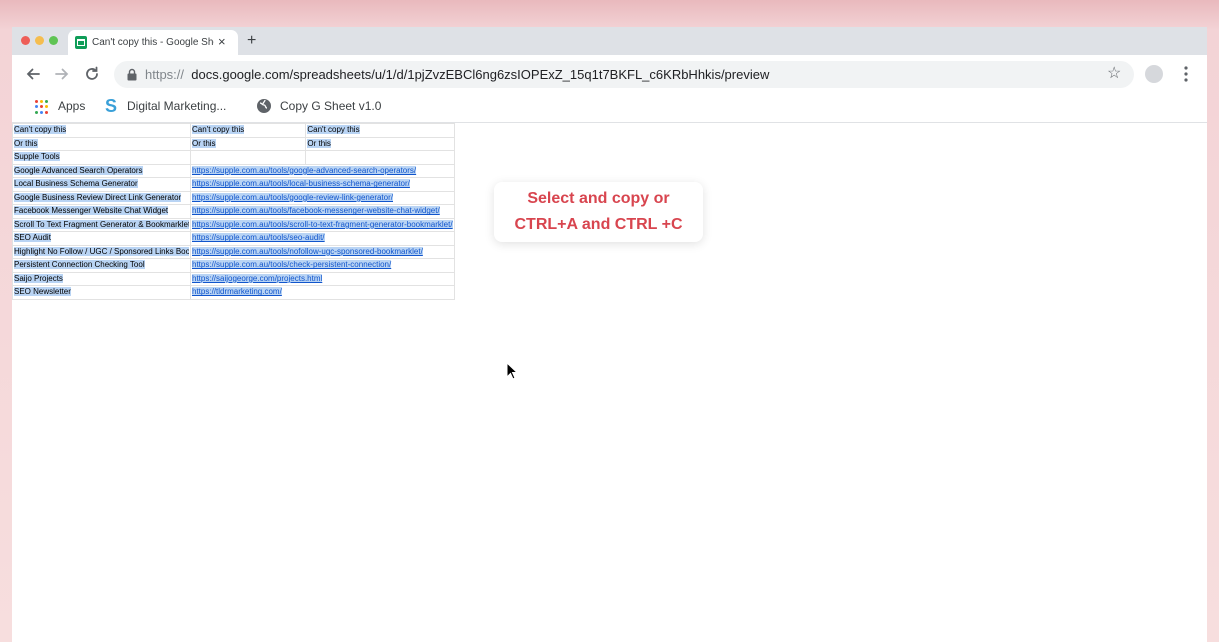  What do you see at coordinates (111, 106) in the screenshot?
I see `s-logo-icon: S` at bounding box center [111, 106].